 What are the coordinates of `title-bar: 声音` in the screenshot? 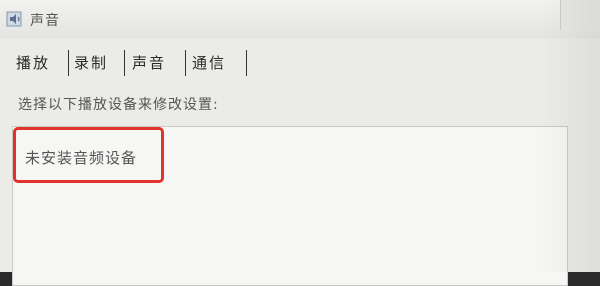 It's located at (300, 19).